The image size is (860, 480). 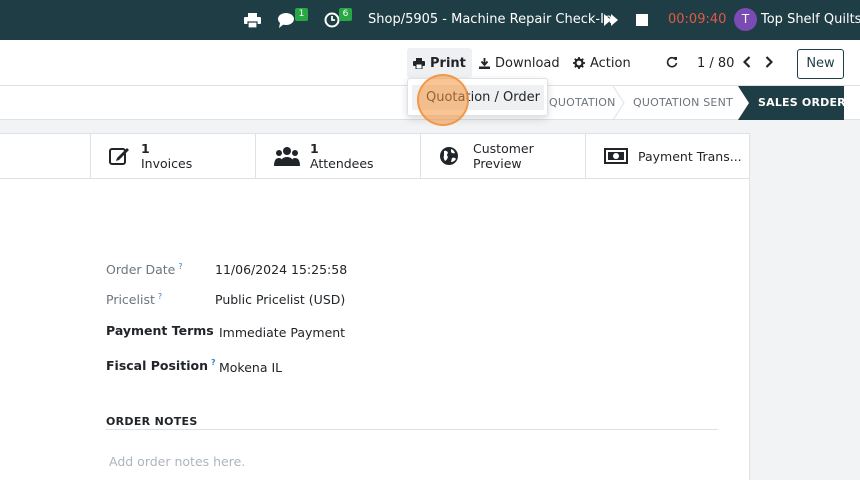 What do you see at coordinates (160, 330) in the screenshot?
I see `payment-terms-label: Payment Terms` at bounding box center [160, 330].